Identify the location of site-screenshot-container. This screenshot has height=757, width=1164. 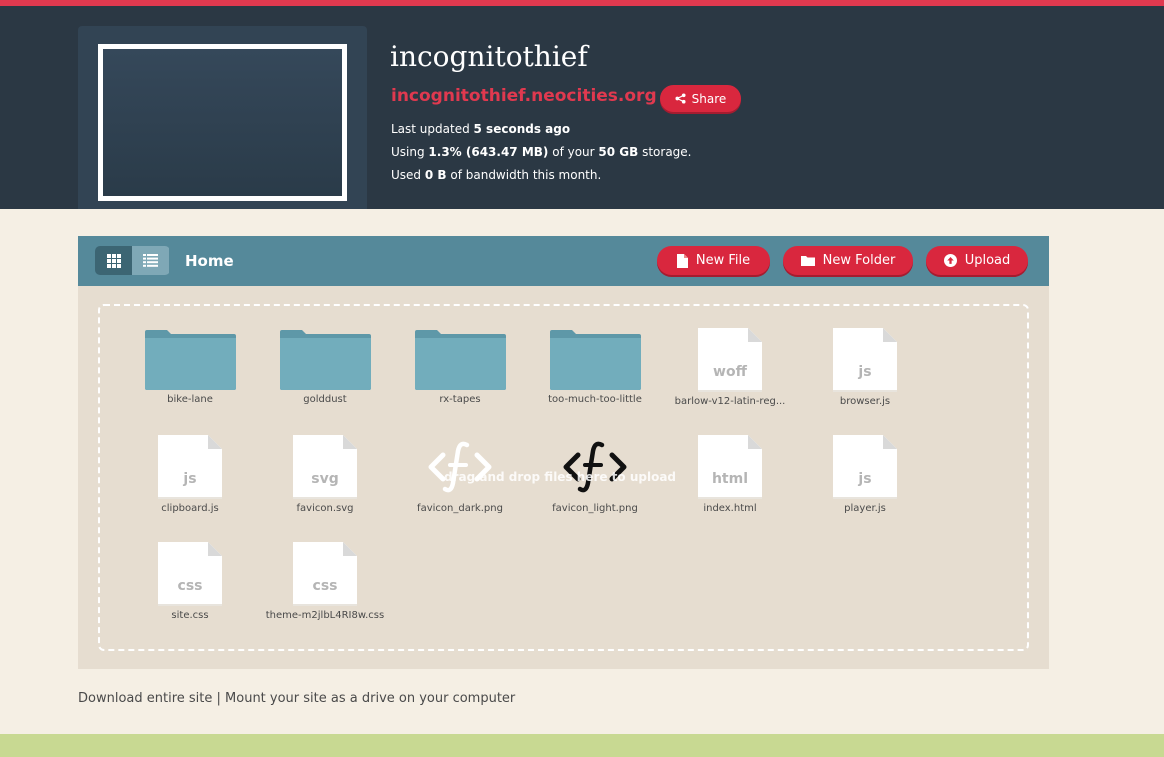
(222, 117).